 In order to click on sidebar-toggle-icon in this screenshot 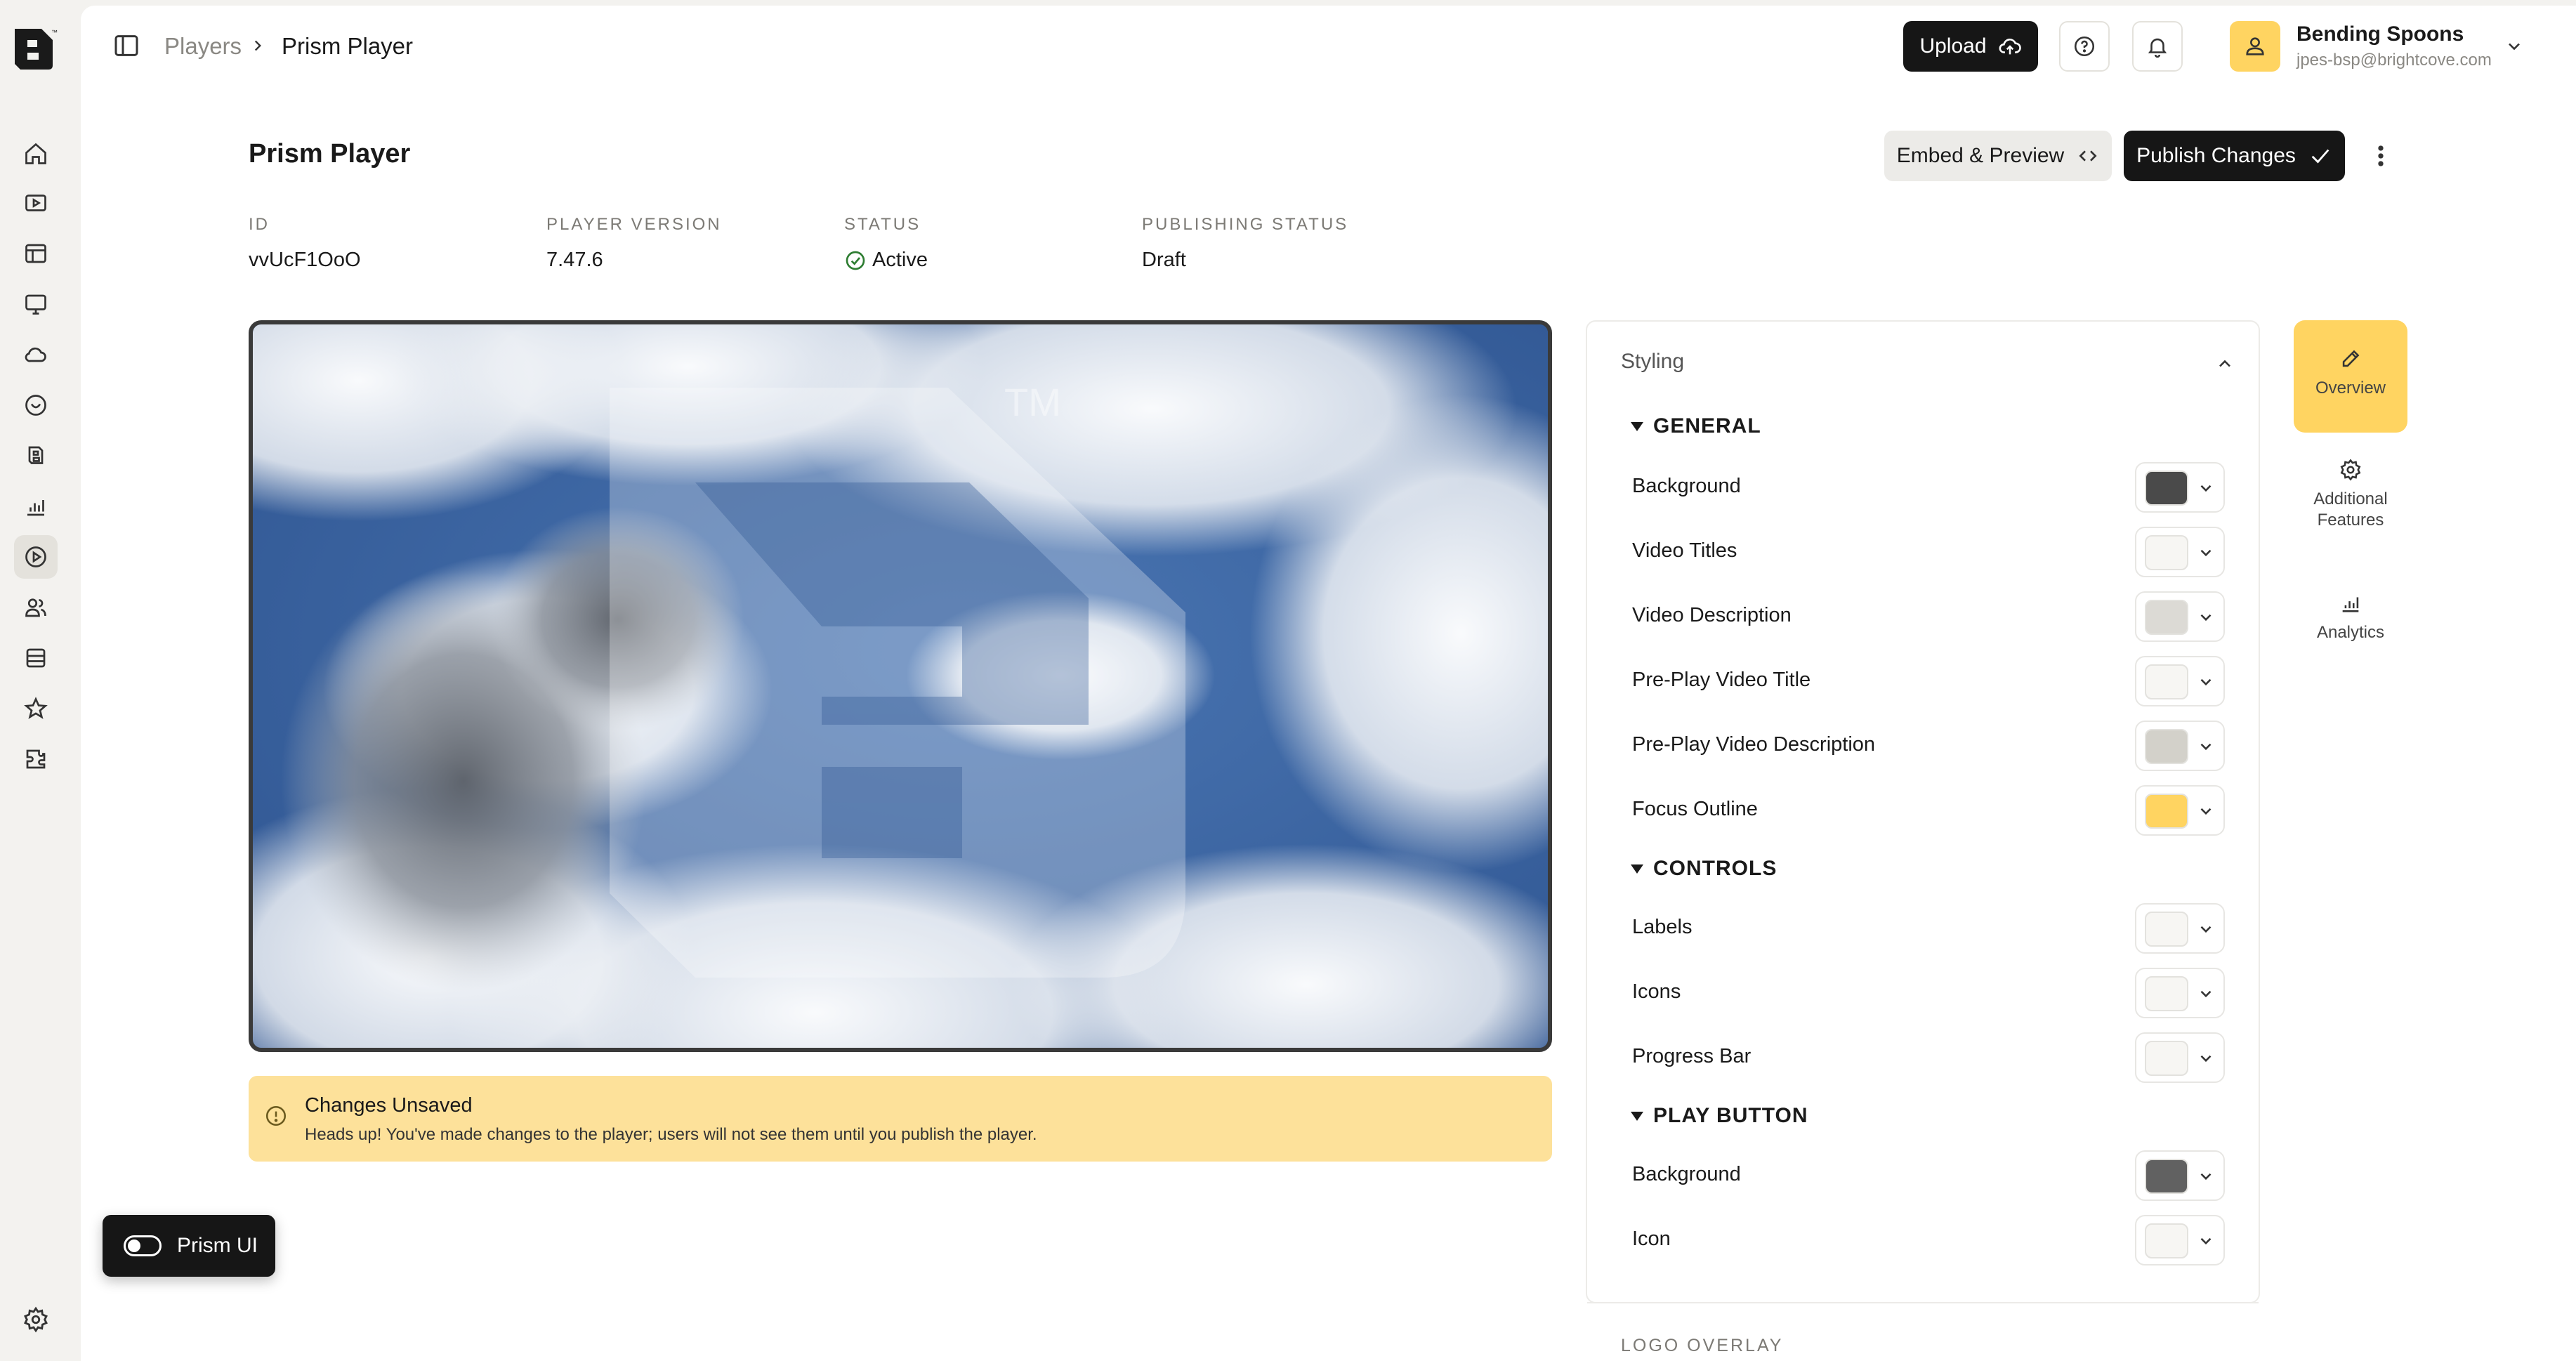, I will do `click(126, 46)`.